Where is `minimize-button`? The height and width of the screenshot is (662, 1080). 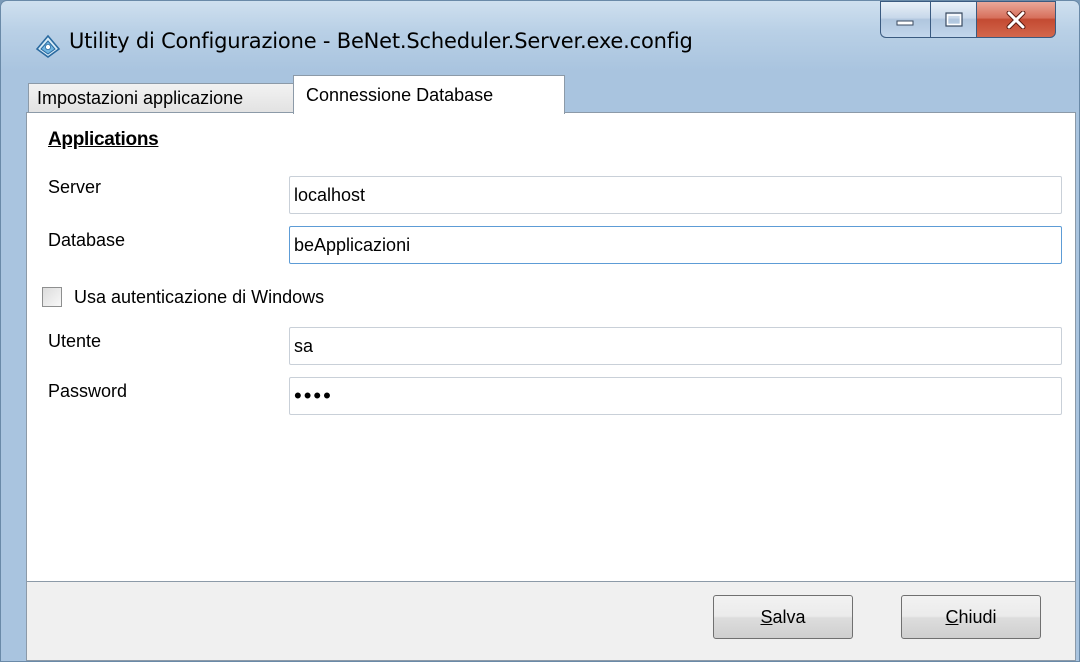
minimize-button is located at coordinates (905, 19).